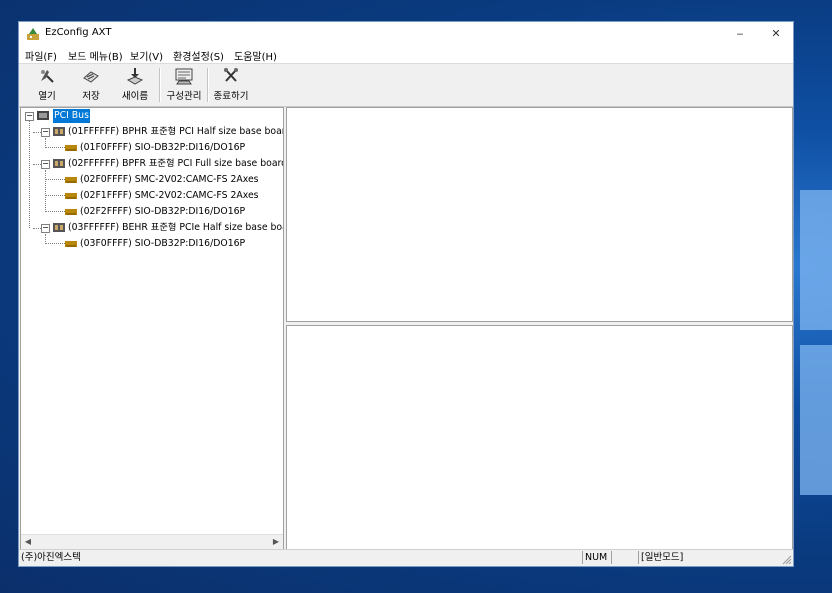 This screenshot has width=832, height=593. What do you see at coordinates (198, 55) in the screenshot?
I see `menu-settings: 환경설정(S)` at bounding box center [198, 55].